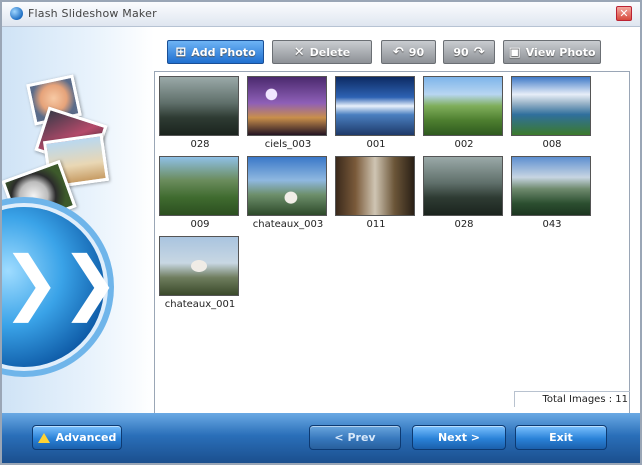 Image resolution: width=642 pixels, height=465 pixels. Describe the element at coordinates (552, 144) in the screenshot. I see `photo-caption: 008` at that location.